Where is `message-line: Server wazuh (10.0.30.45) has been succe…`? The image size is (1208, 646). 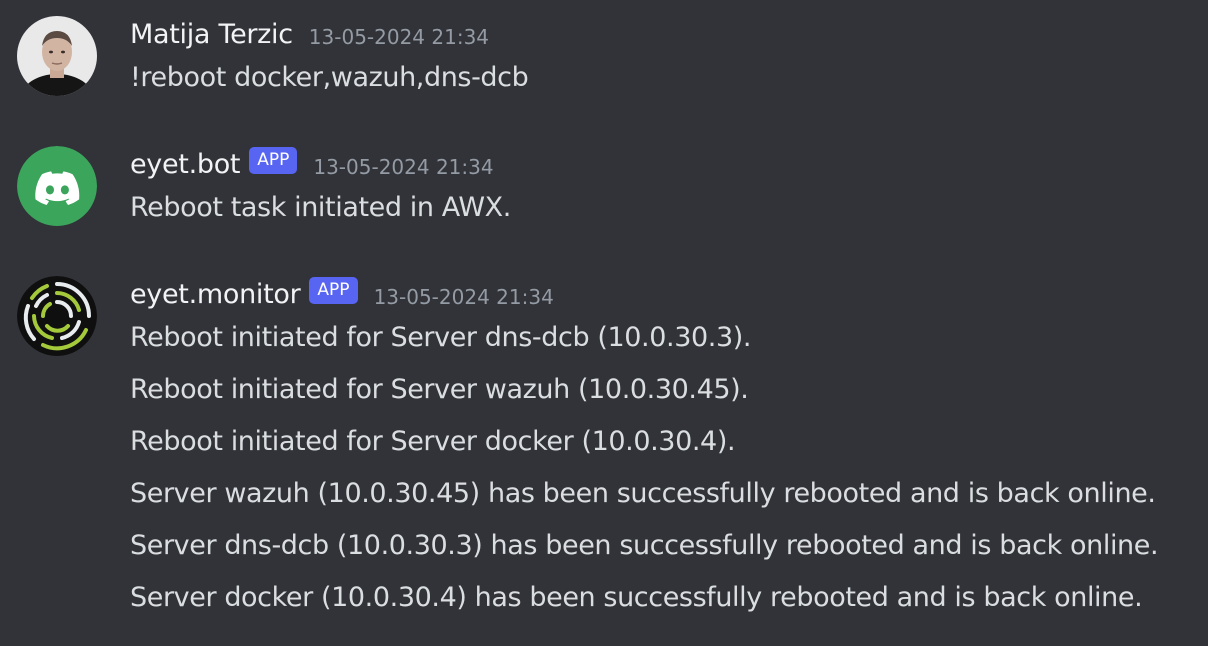
message-line: Server wazuh (10.0.30.45) has been succe… is located at coordinates (643, 493).